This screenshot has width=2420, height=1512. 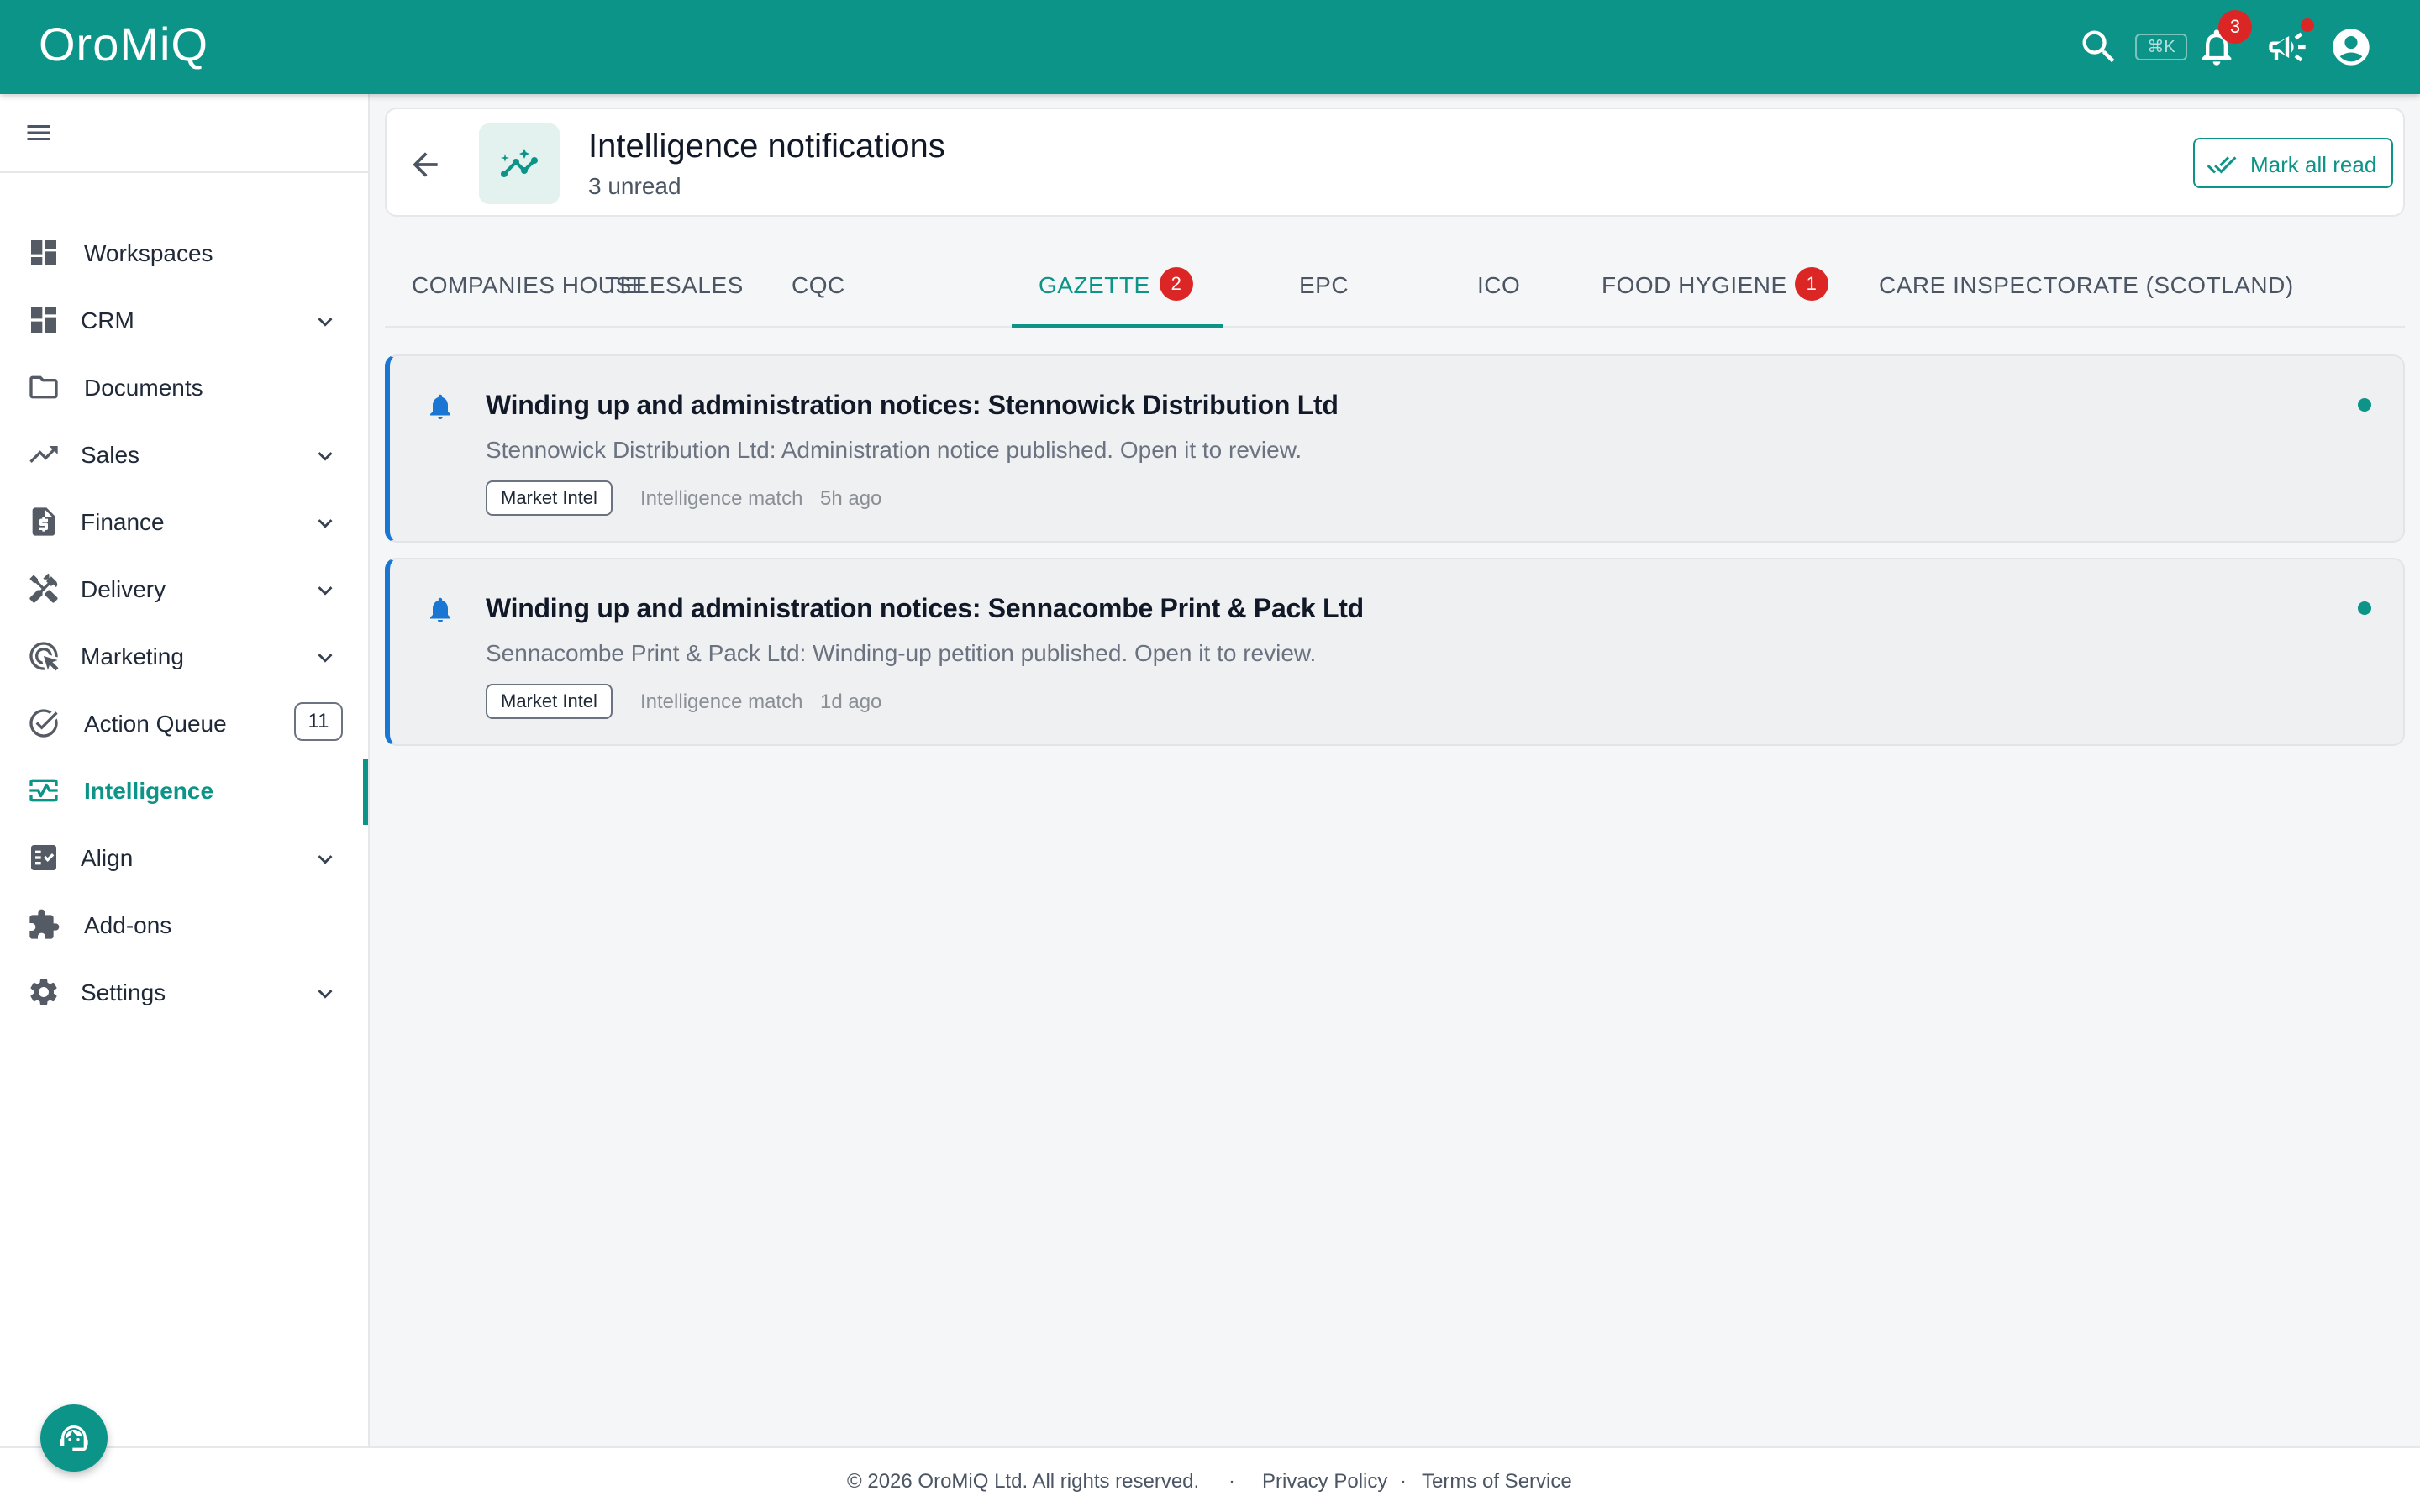 I want to click on copyright-text: © 2026 OroMiQ Ltd. All rights reserved., so click(x=1023, y=1481).